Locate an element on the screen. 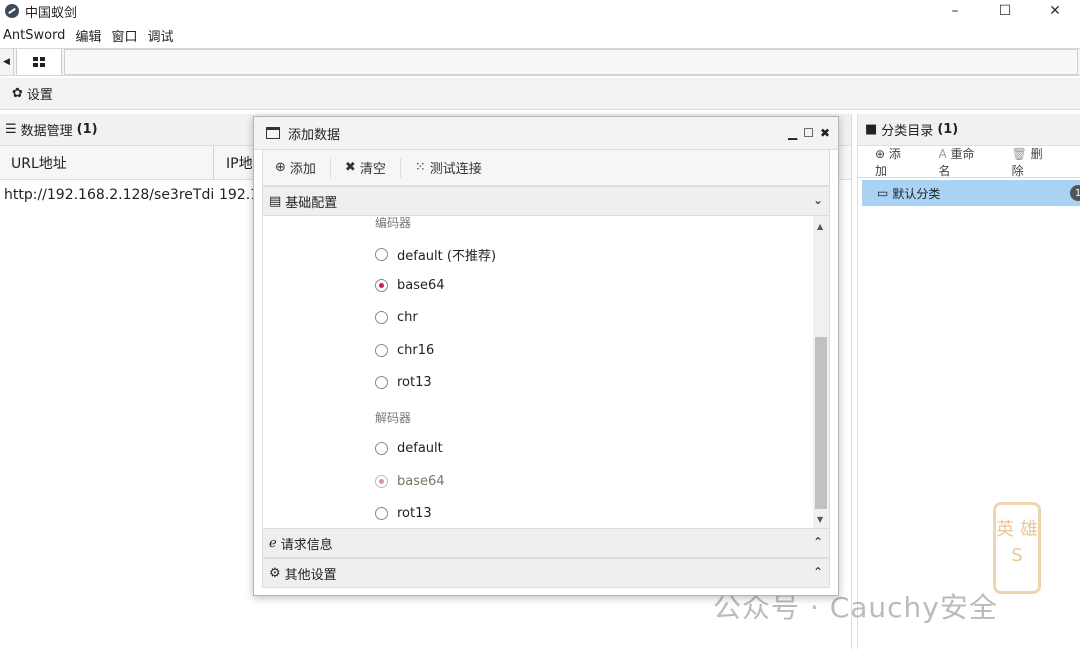  section-other-settings-label: 其他设置 is located at coordinates (310, 575).